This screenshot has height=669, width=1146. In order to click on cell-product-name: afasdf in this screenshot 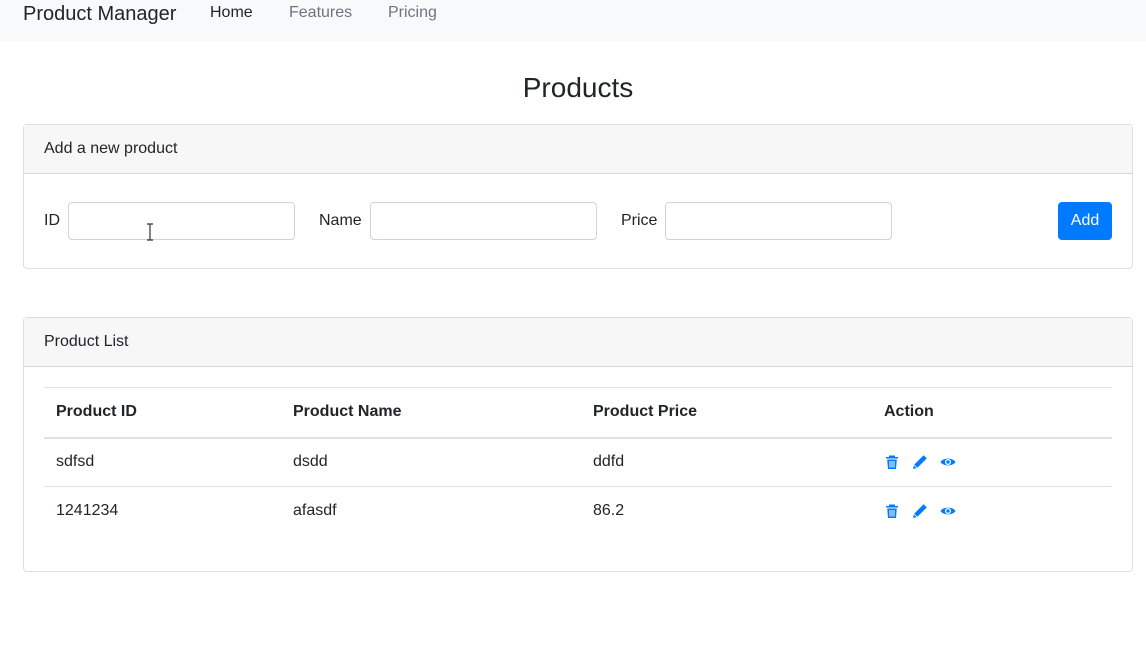, I will do `click(315, 511)`.